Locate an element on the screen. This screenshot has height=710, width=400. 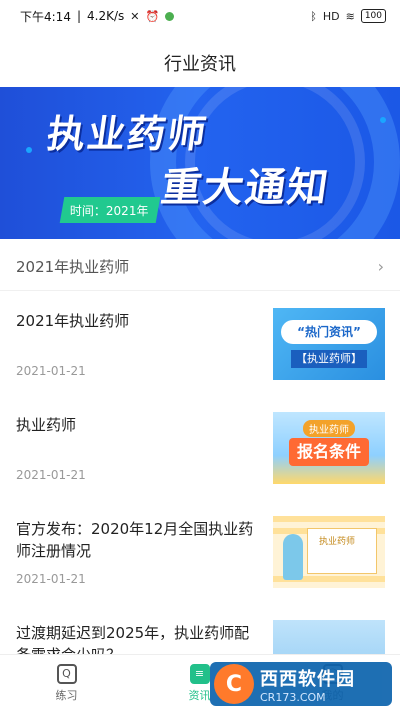
watermark-logo-icon: C is located at coordinates (234, 684).